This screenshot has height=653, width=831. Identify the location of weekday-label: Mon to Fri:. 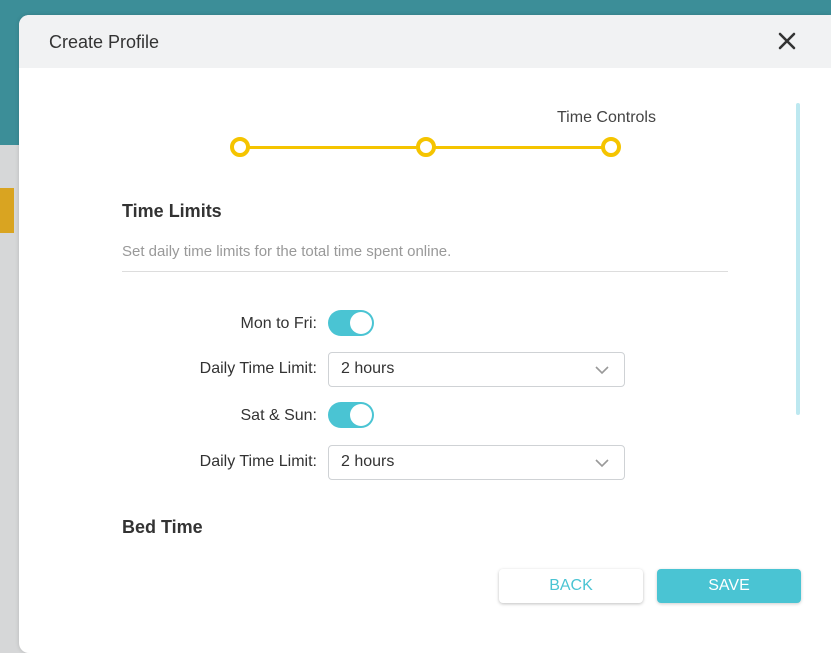
(278, 323).